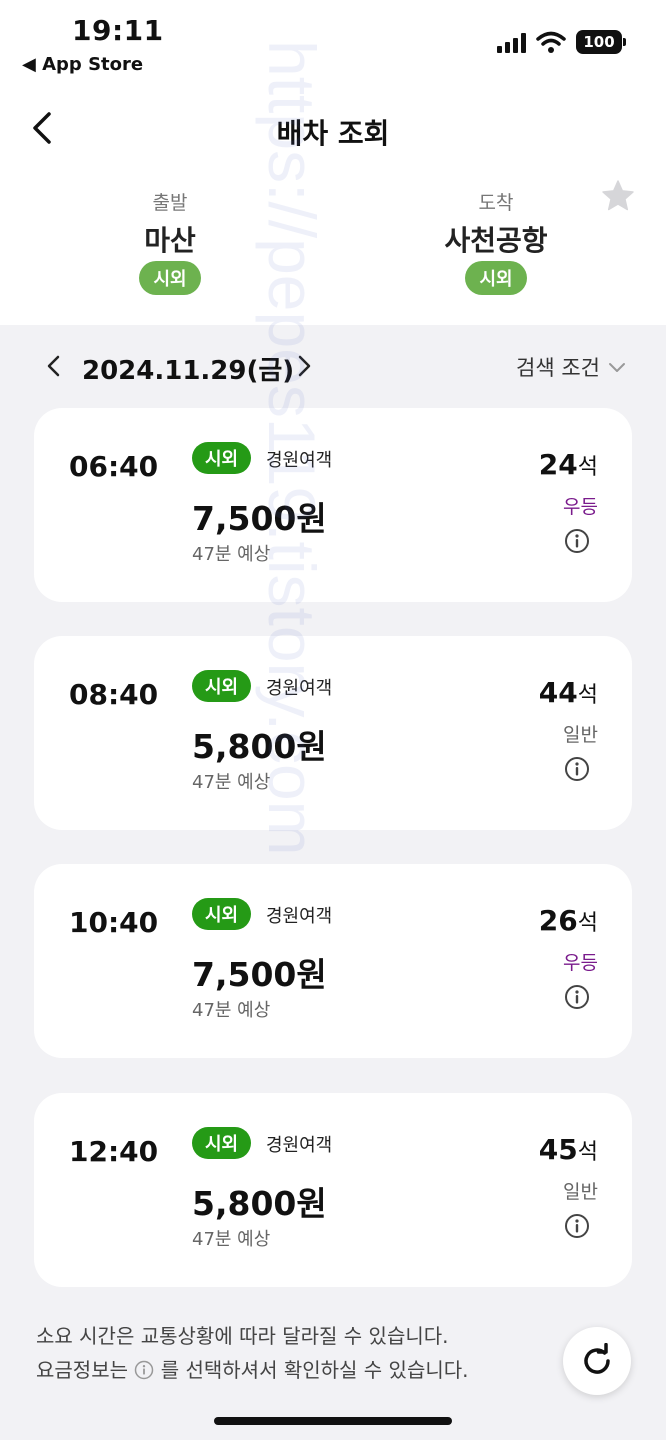 The height and width of the screenshot is (1440, 666). I want to click on schedule-card: 06:40 시외 경원여객 7,500원 47분 예상 24석 우등, so click(333, 505).